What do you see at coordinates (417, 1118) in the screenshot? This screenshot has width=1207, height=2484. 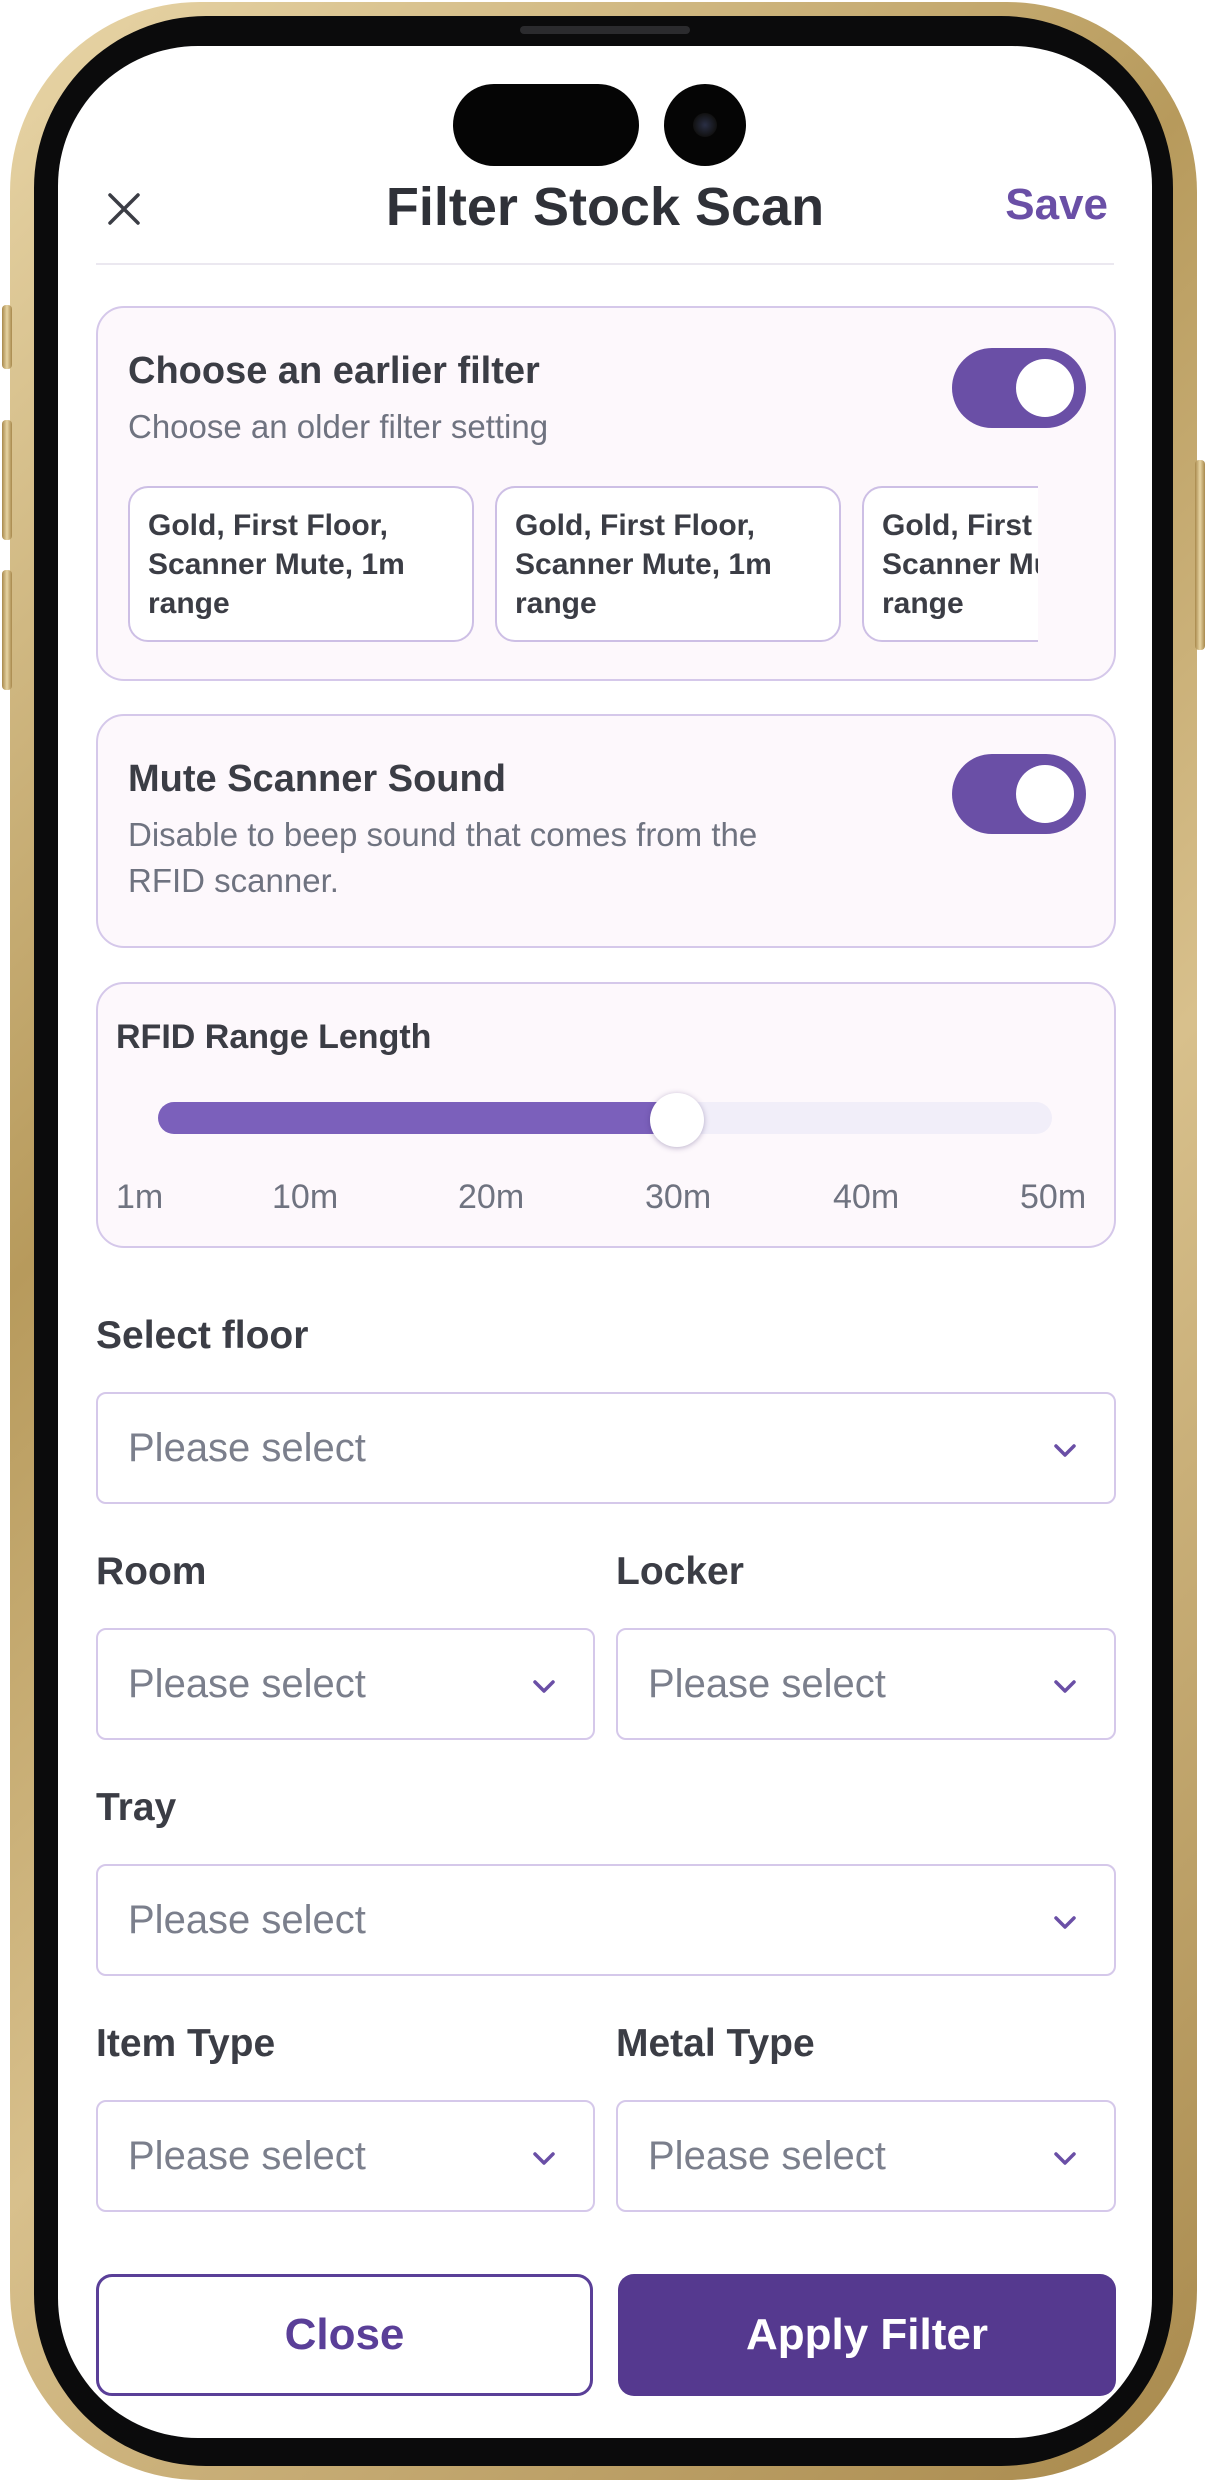 I see `slider-fill` at bounding box center [417, 1118].